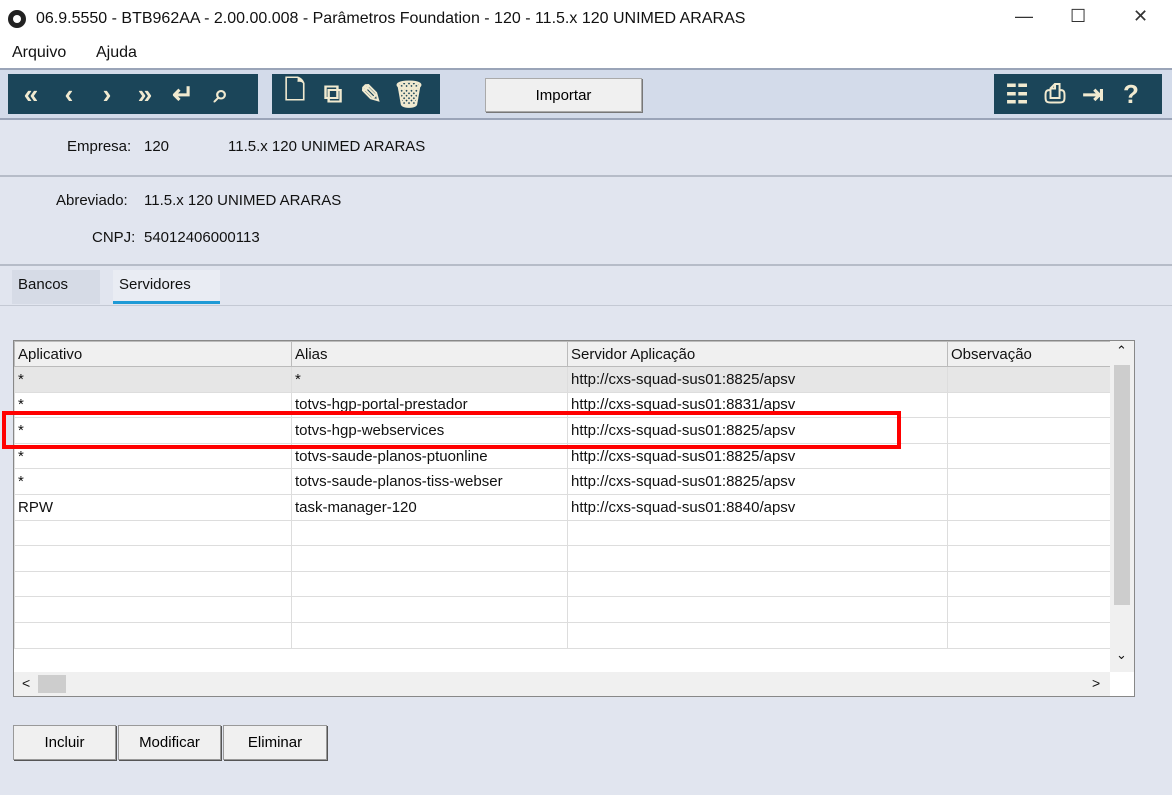 The height and width of the screenshot is (795, 1172). I want to click on horizontal-scroll-thumb, so click(52, 684).